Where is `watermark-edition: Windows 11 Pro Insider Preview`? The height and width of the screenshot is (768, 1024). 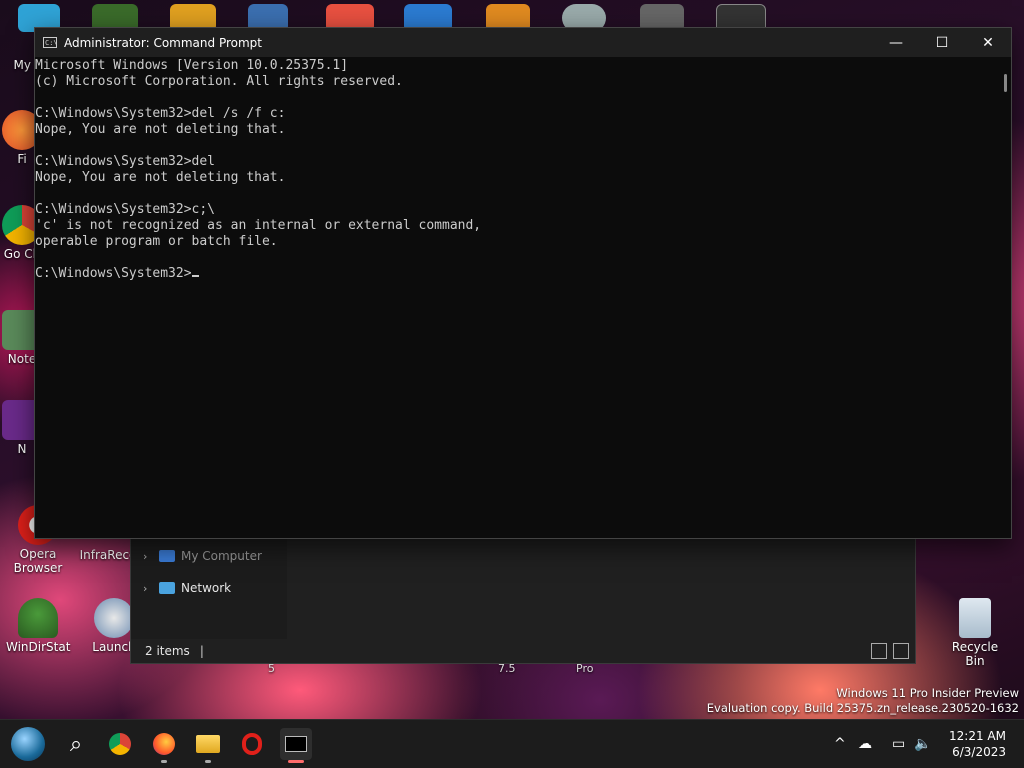
watermark-edition: Windows 11 Pro Insider Preview is located at coordinates (927, 693).